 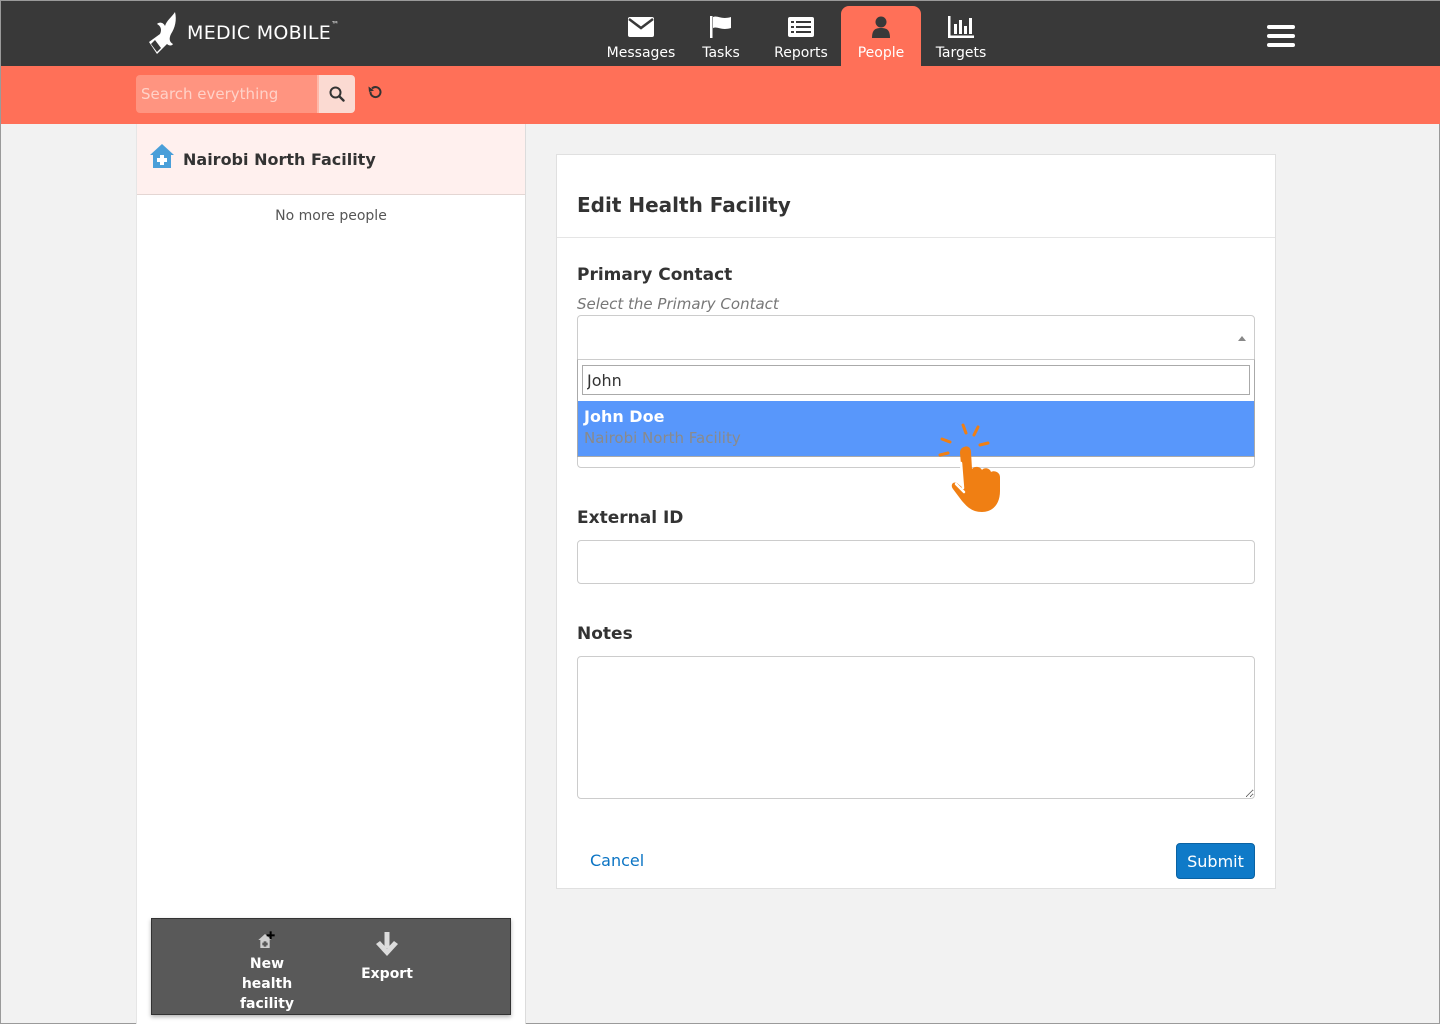 I want to click on reset-search-button, so click(x=375, y=93).